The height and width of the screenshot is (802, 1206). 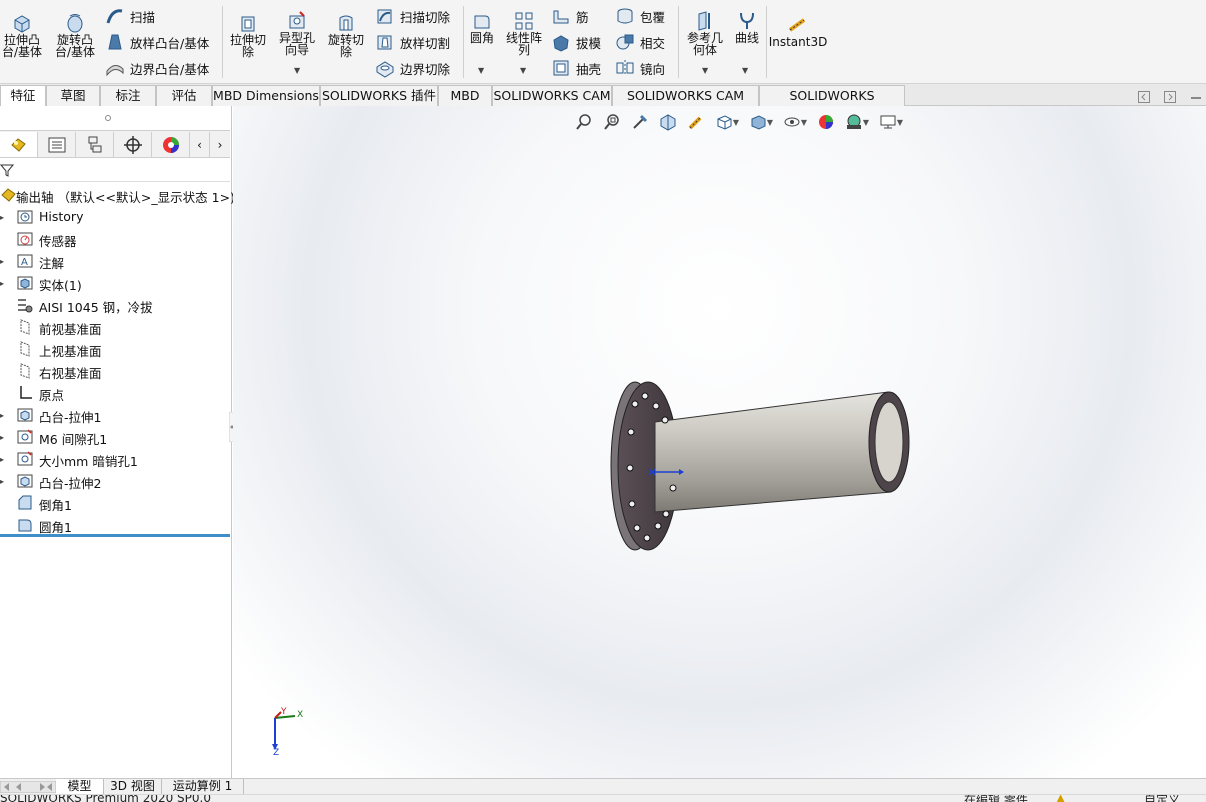 I want to click on panel-right-icon, so click(x=1170, y=97).